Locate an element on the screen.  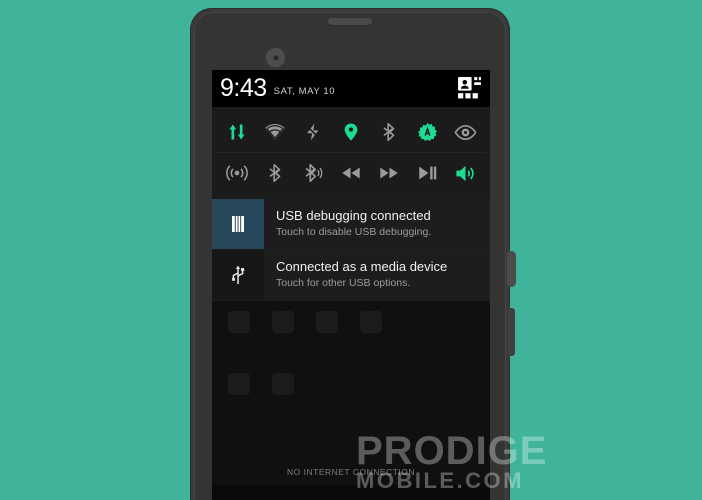
auto-brightness-tile is located at coordinates (427, 132).